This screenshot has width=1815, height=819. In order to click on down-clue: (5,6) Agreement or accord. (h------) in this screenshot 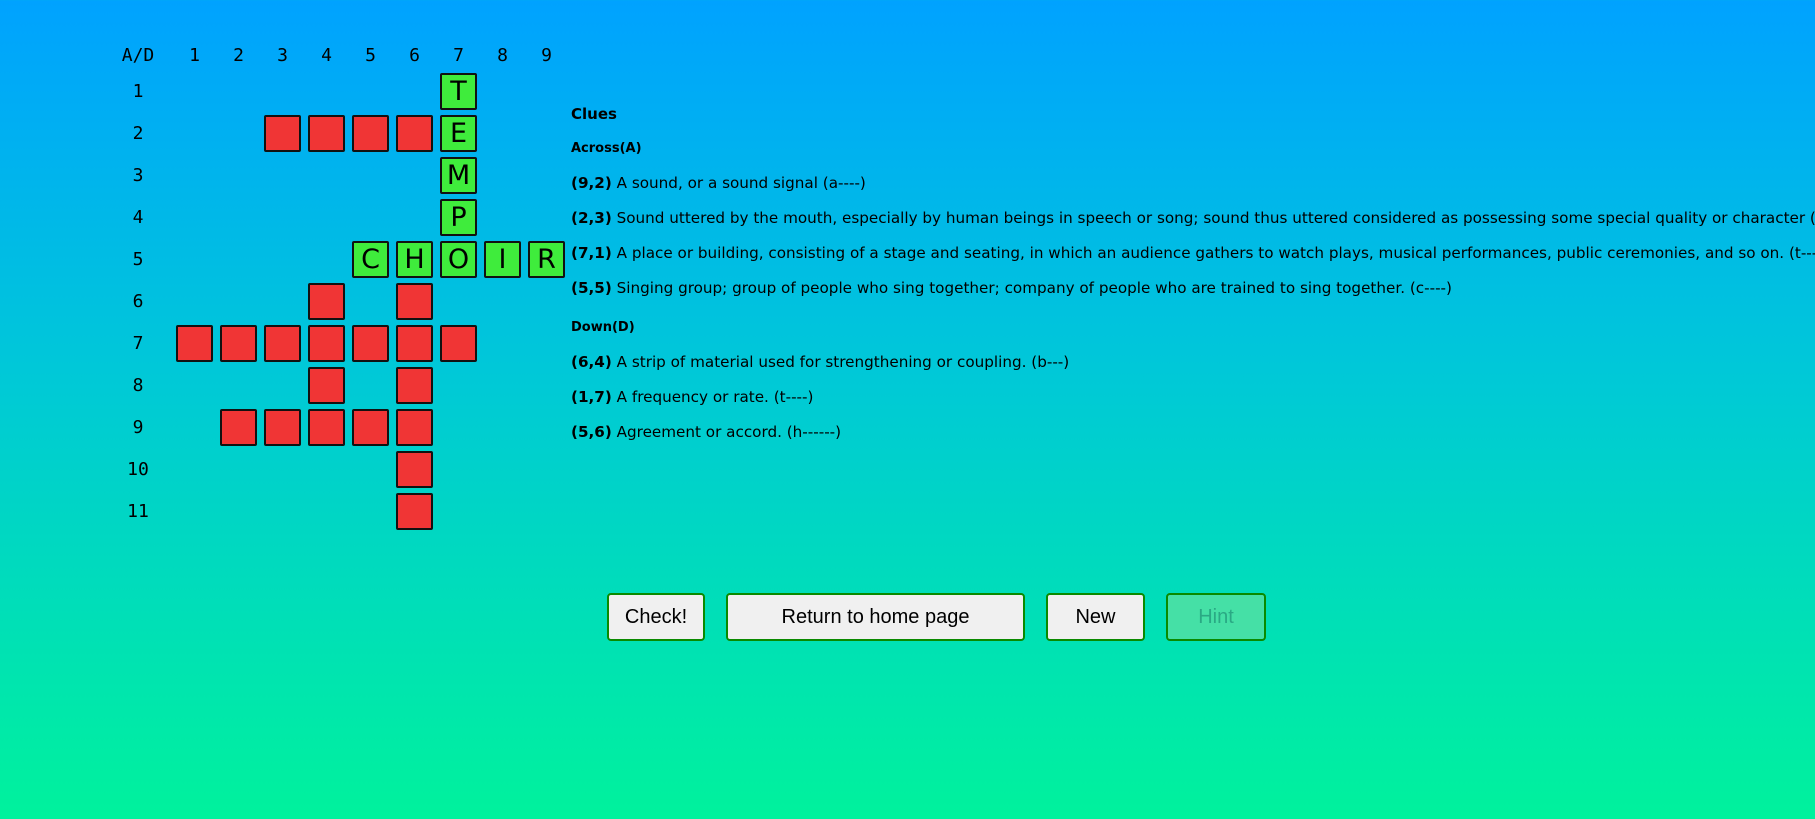, I will do `click(1186, 432)`.